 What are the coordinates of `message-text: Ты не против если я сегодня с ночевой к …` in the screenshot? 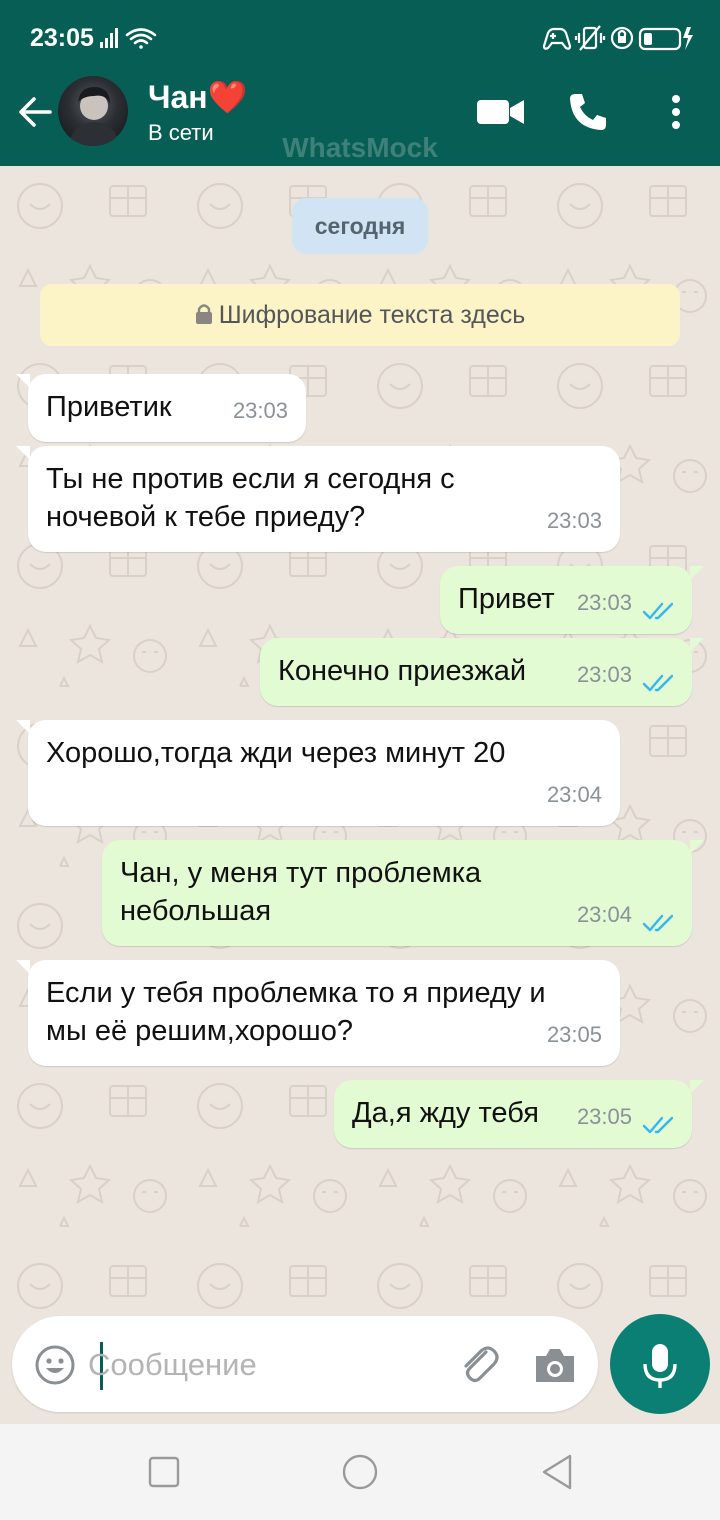 It's located at (250, 498).